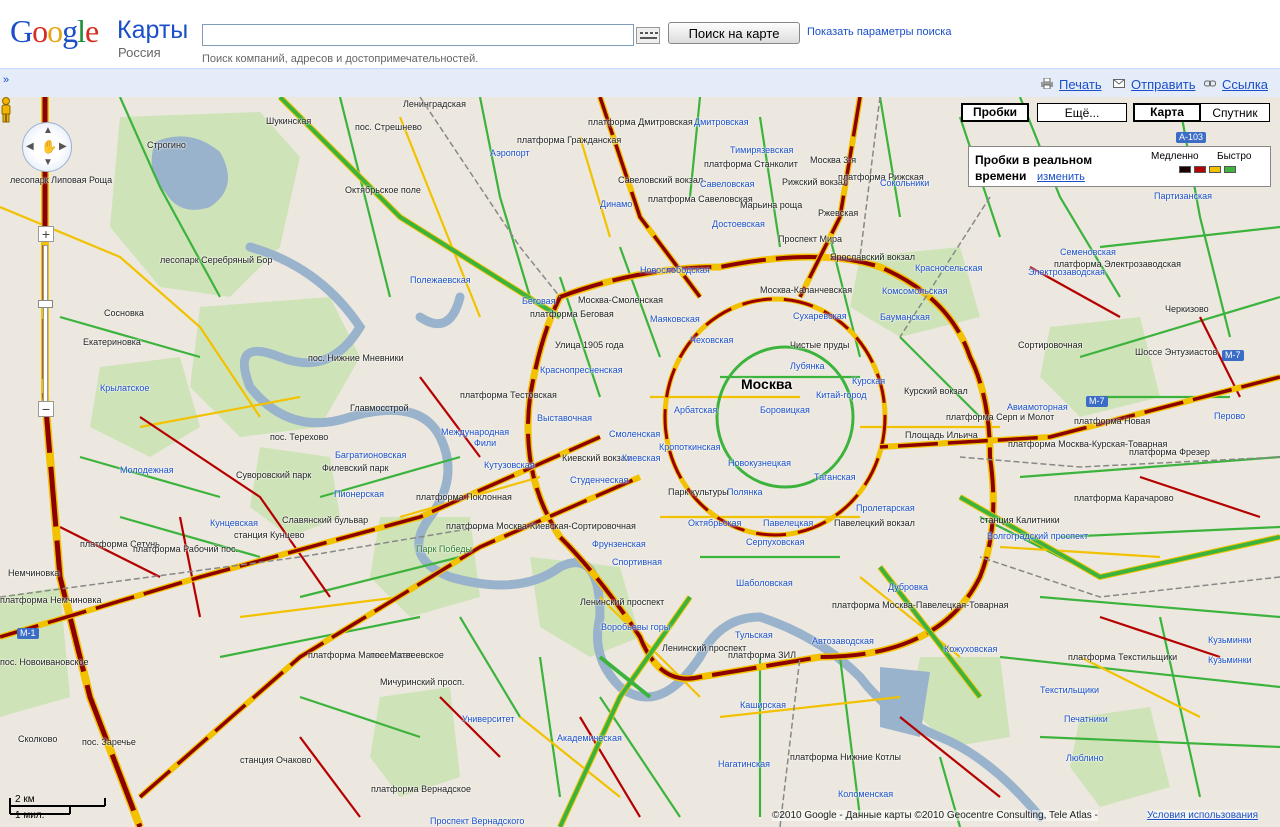 The width and height of the screenshot is (1280, 827). Describe the element at coordinates (30, 146) in the screenshot. I see `pan-left-icon: ◀` at that location.